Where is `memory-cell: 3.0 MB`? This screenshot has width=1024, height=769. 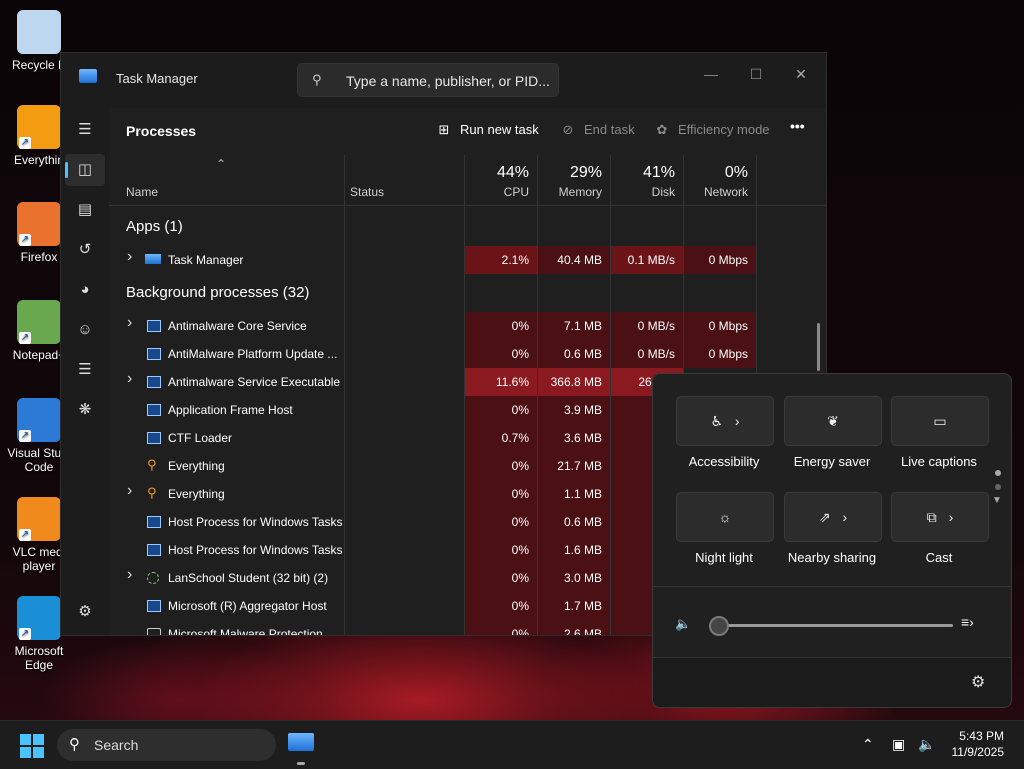
memory-cell: 3.0 MB is located at coordinates (574, 578).